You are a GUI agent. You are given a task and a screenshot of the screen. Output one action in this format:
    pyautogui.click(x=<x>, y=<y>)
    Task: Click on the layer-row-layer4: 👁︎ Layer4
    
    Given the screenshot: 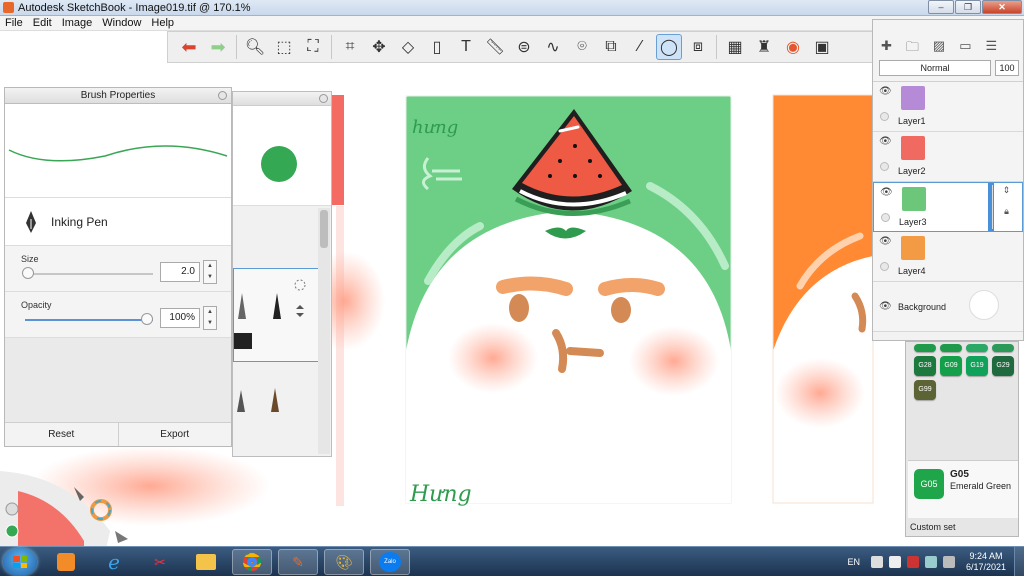 What is the action you would take?
    pyautogui.click(x=948, y=257)
    